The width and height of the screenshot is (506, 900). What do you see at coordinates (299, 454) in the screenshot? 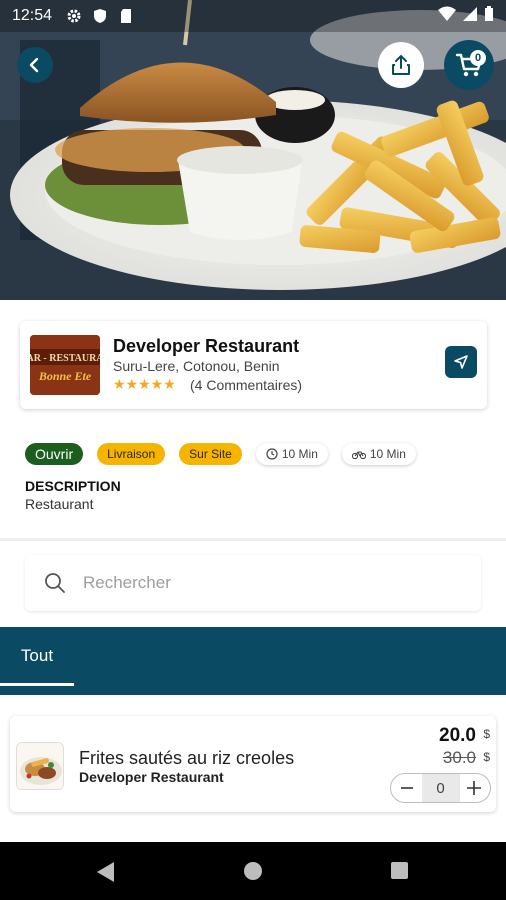
I see `prep-time-text: 10 Min` at bounding box center [299, 454].